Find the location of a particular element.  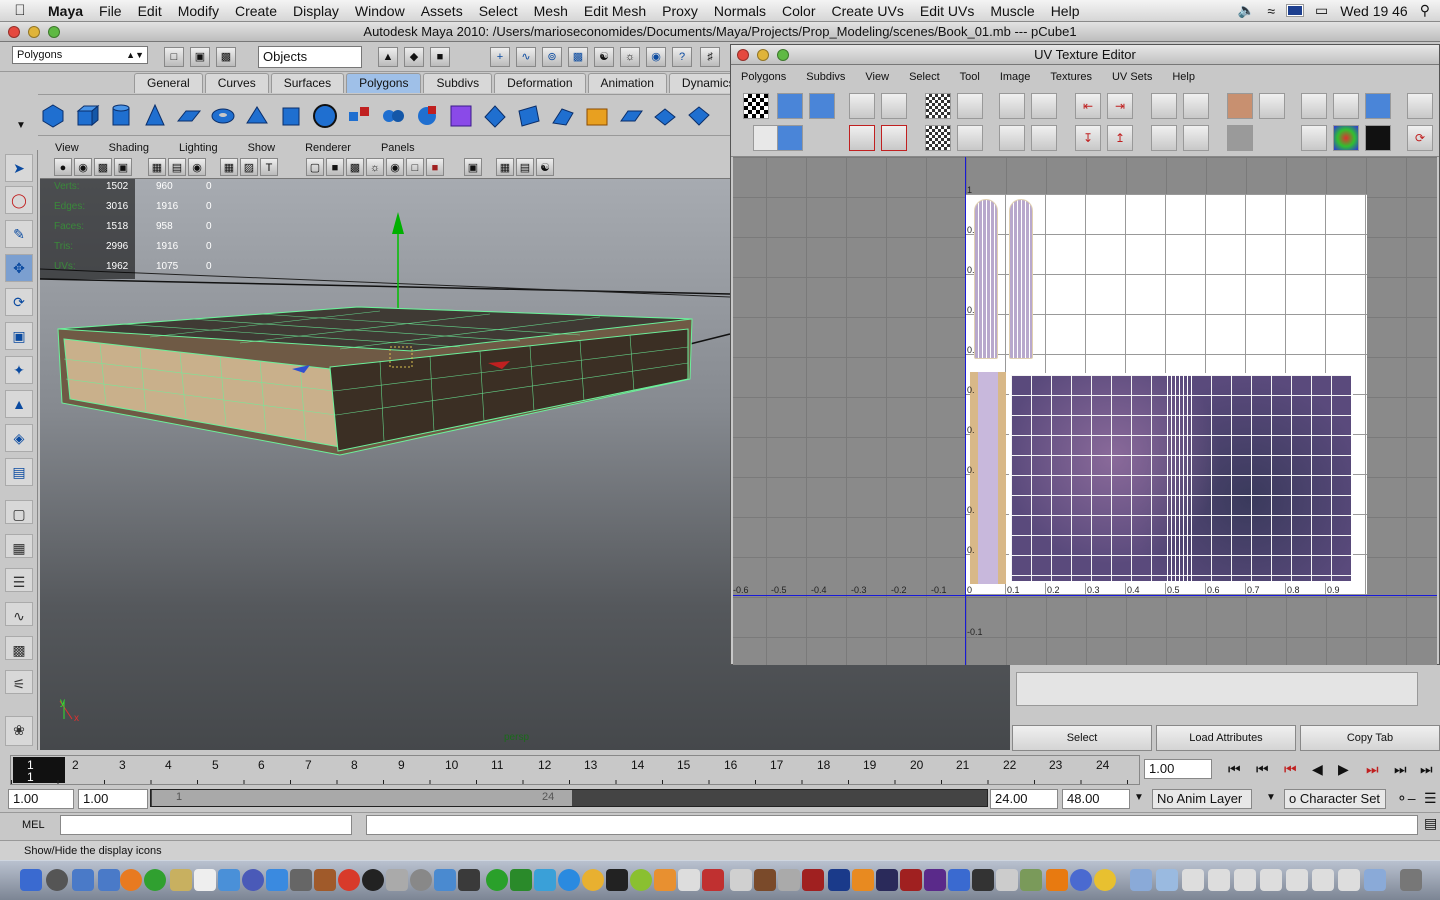

vlc-icon is located at coordinates (1057, 880).